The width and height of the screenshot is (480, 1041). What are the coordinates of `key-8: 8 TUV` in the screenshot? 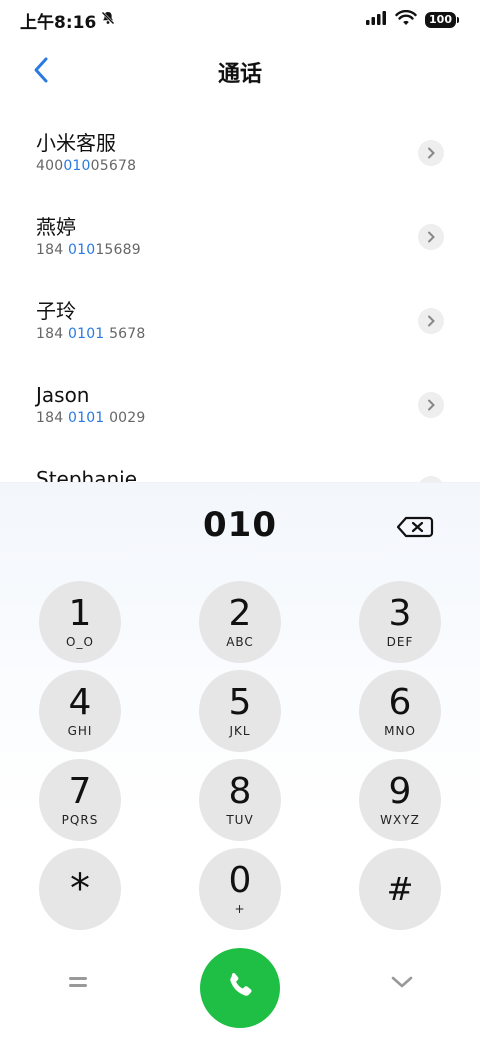 It's located at (240, 800).